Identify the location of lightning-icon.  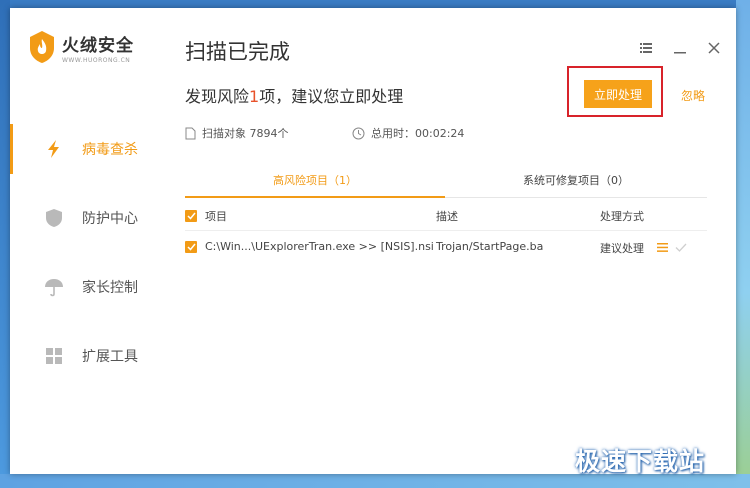
(53, 149).